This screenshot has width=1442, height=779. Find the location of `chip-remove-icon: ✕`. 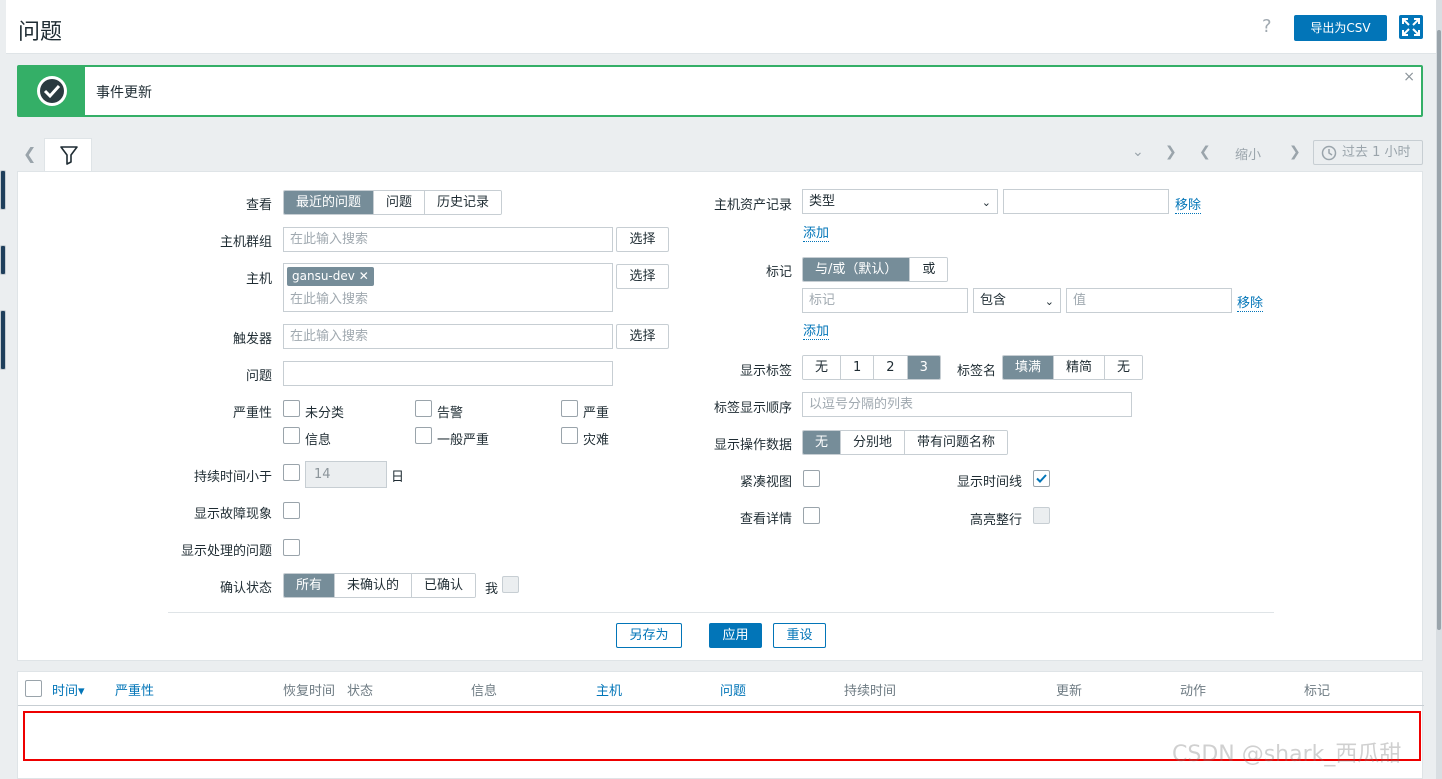

chip-remove-icon: ✕ is located at coordinates (364, 276).